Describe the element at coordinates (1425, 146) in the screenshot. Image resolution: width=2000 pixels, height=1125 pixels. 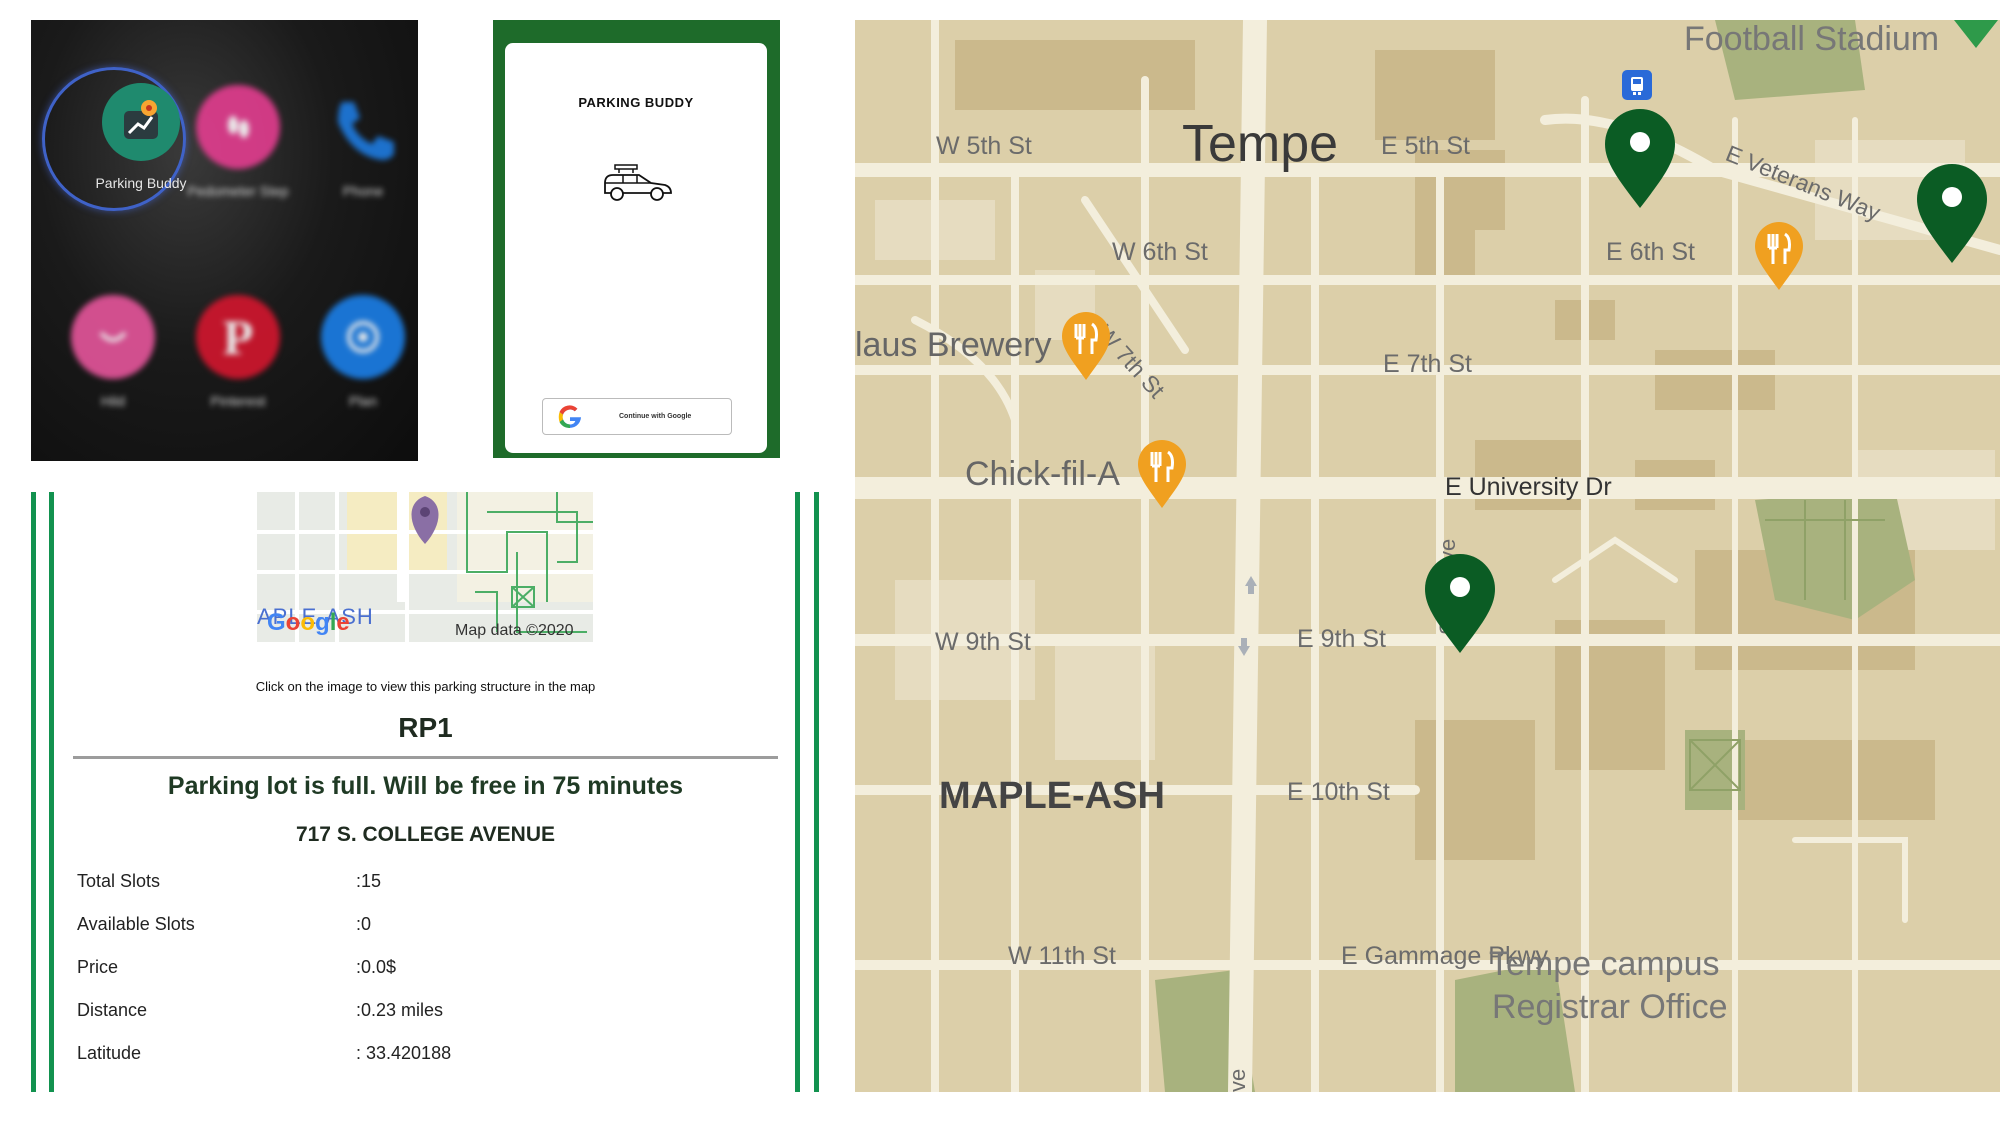
I see `street-label-e5: E 5th St` at that location.